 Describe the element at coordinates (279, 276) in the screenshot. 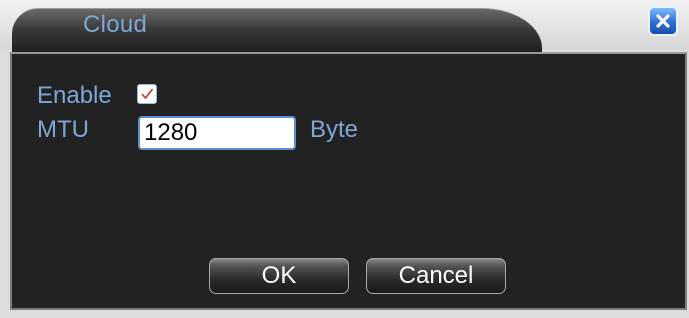

I see `ok-button: OK` at that location.